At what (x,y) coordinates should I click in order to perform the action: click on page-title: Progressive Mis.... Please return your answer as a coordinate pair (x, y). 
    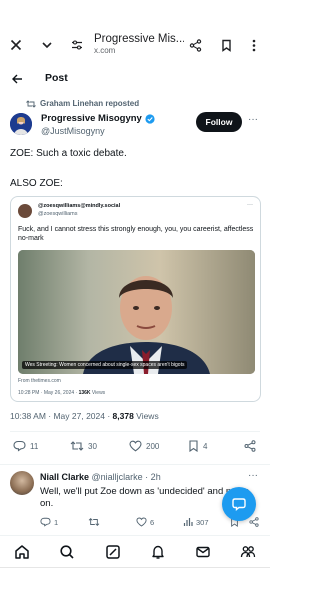
    Looking at the image, I should click on (139, 39).